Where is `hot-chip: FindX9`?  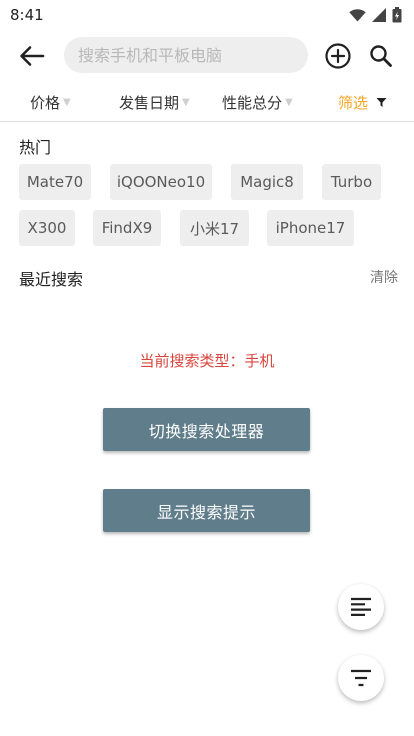
hot-chip: FindX9 is located at coordinates (127, 228).